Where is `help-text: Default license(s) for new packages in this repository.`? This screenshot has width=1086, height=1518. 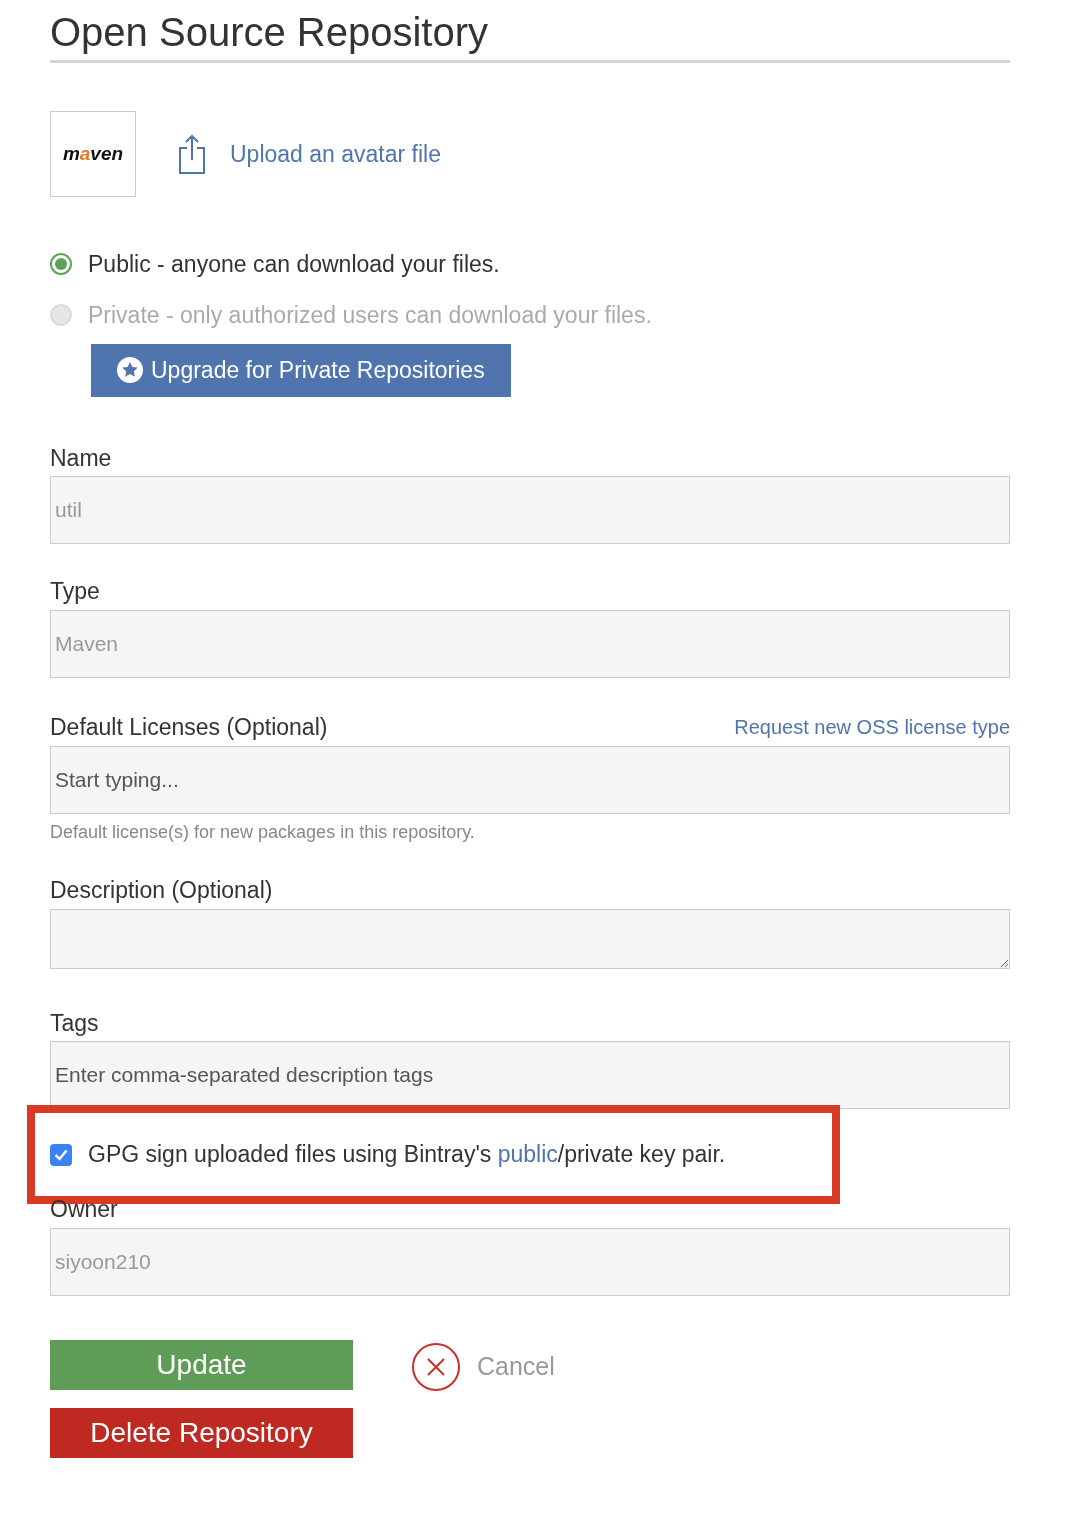
help-text: Default license(s) for new packages in this repository. is located at coordinates (263, 832).